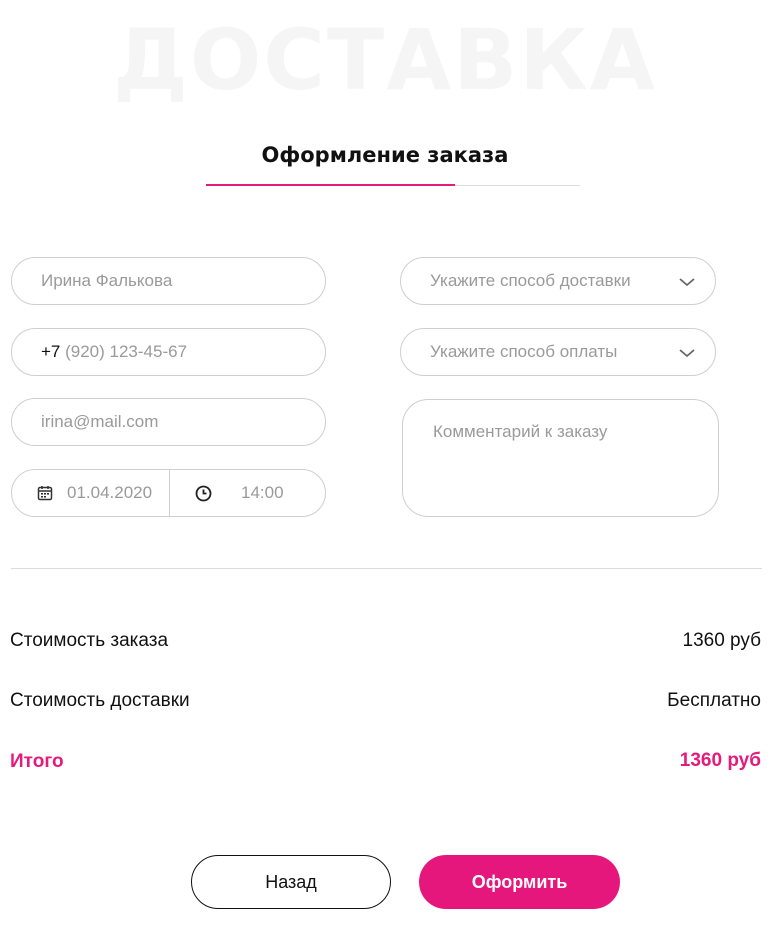 The width and height of the screenshot is (770, 944). Describe the element at coordinates (385, 155) in the screenshot. I see `page-title: Оформление заказа` at that location.